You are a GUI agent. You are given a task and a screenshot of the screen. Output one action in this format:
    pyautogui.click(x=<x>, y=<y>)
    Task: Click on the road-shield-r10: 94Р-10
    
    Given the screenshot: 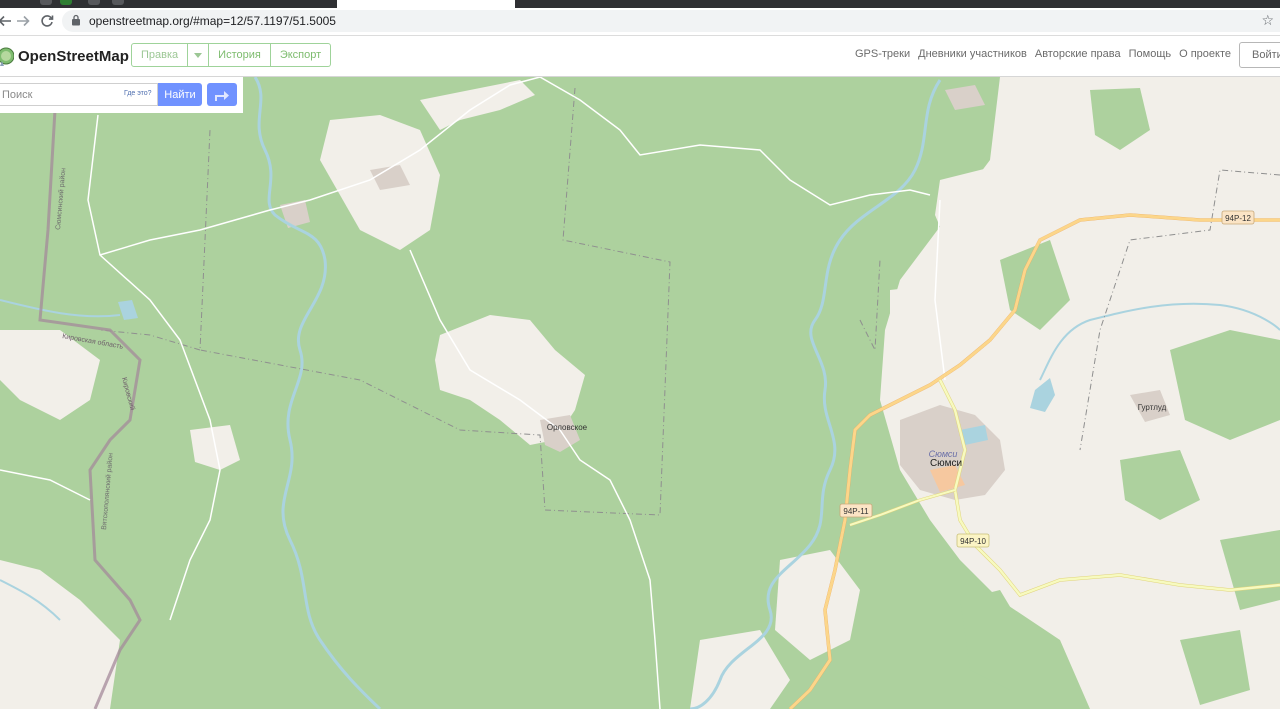 What is the action you would take?
    pyautogui.click(x=973, y=540)
    